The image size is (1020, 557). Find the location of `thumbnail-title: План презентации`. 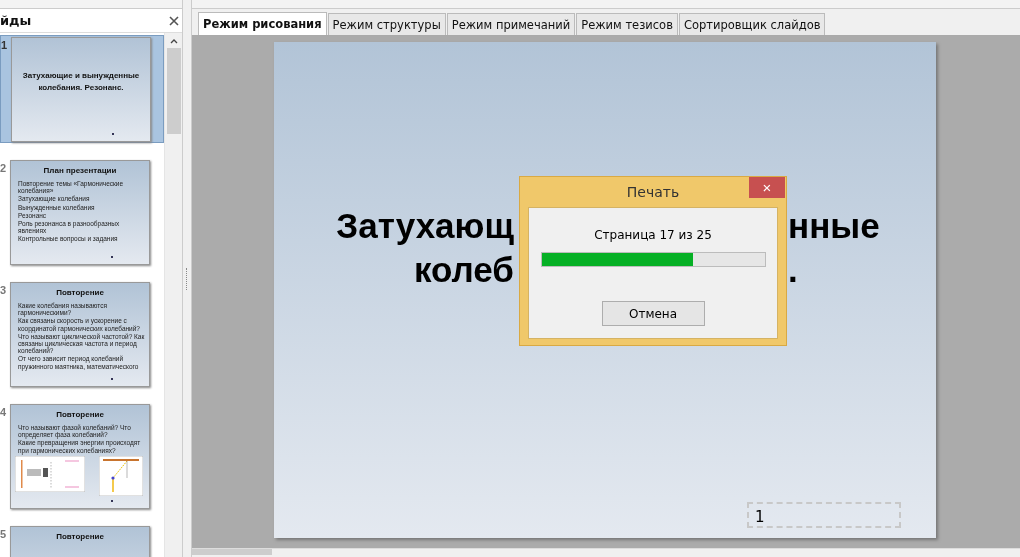

thumbnail-title: План презентации is located at coordinates (80, 170).